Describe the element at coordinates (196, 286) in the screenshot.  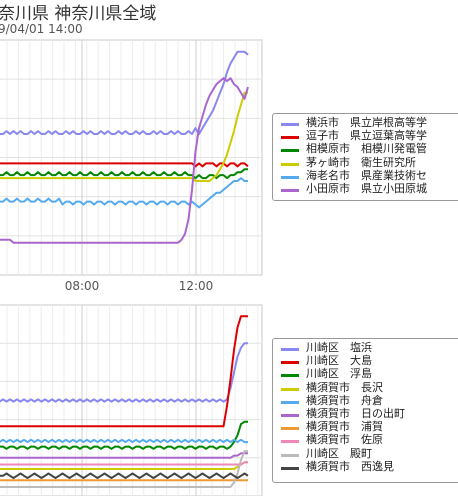
I see `x-tick-label-1200: 12:00` at that location.